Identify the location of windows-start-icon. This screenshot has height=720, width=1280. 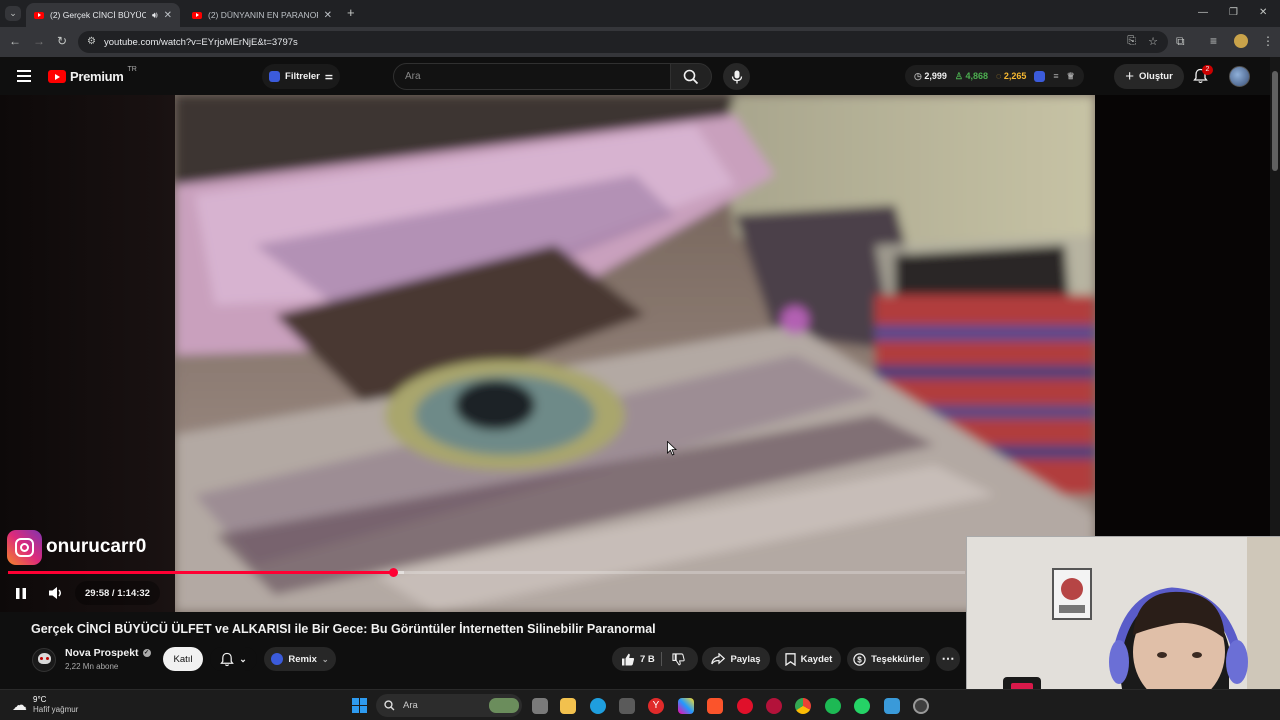
(359, 705).